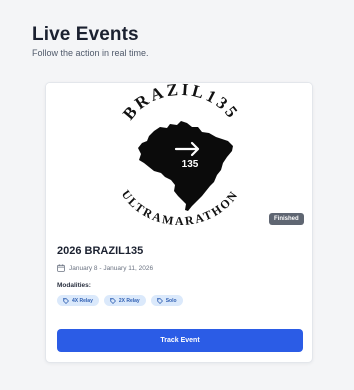 The image size is (354, 390). I want to click on modality-chips: 4X Relay 2X Relay Solo, so click(180, 300).